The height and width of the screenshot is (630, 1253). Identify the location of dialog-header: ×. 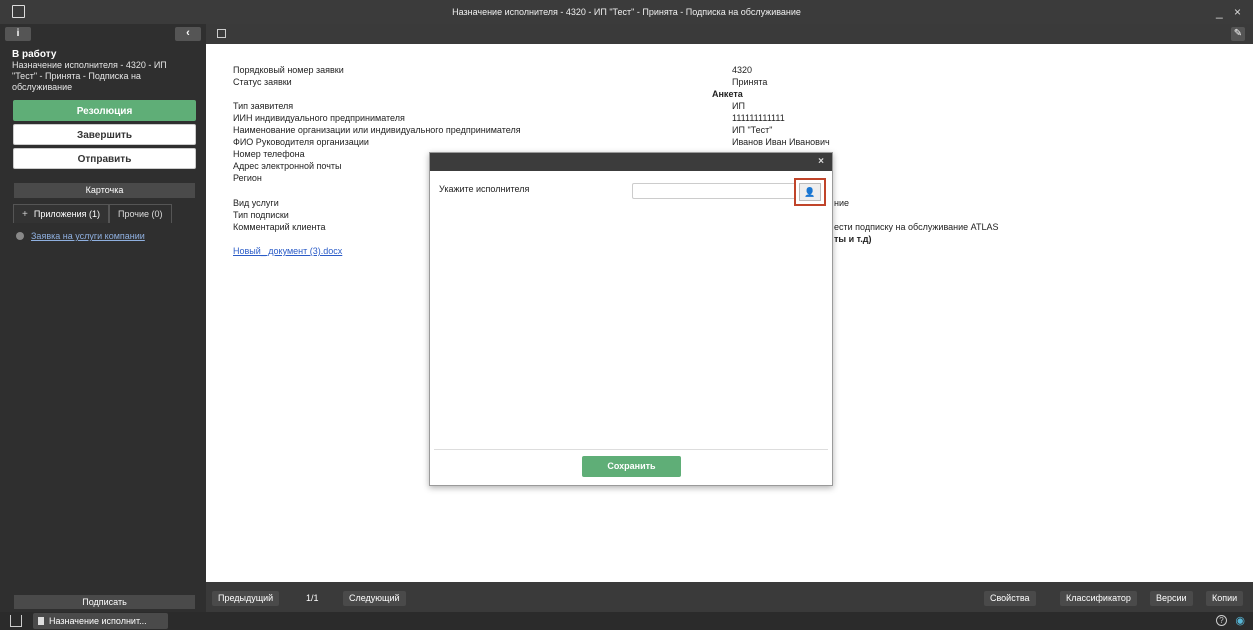
(631, 162).